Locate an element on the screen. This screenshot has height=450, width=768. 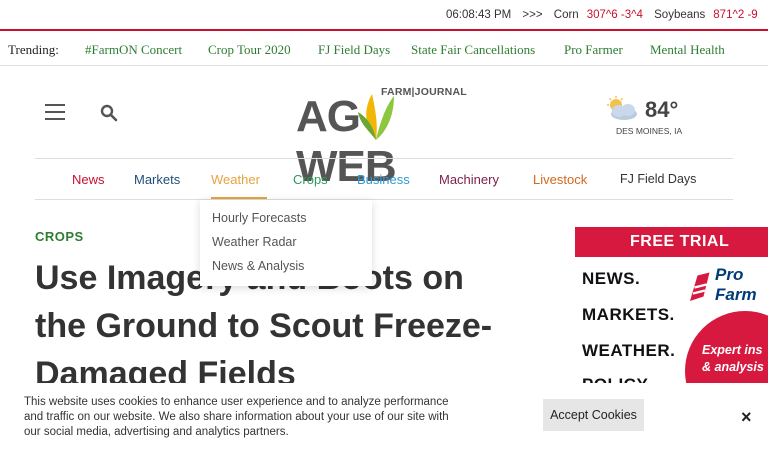
close-icon: × is located at coordinates (746, 417).